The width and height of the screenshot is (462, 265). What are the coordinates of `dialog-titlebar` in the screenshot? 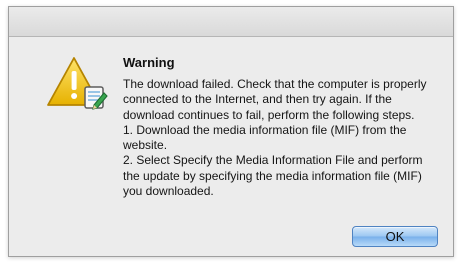 It's located at (231, 22).